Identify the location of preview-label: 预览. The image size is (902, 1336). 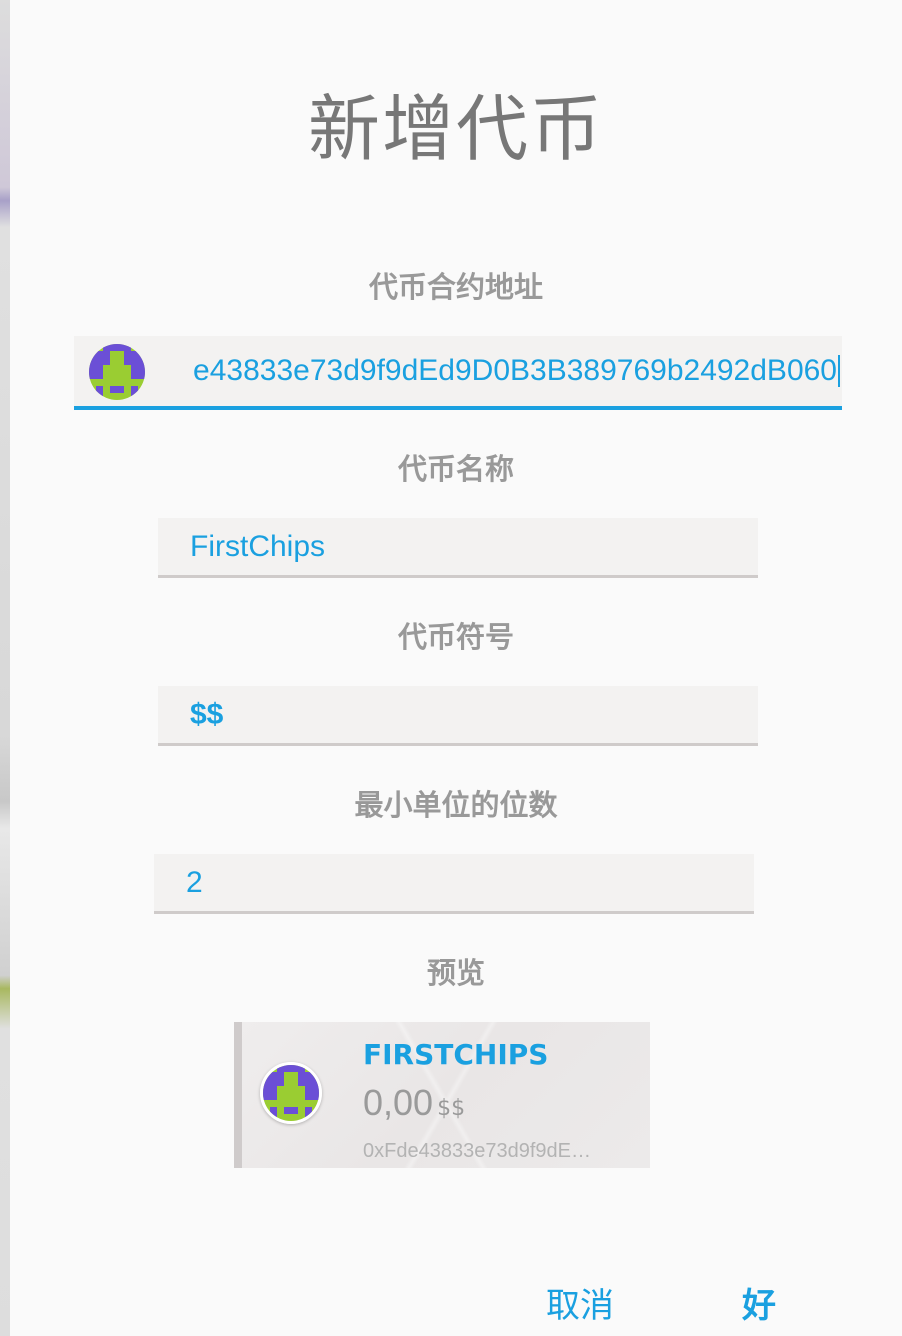
(455, 973).